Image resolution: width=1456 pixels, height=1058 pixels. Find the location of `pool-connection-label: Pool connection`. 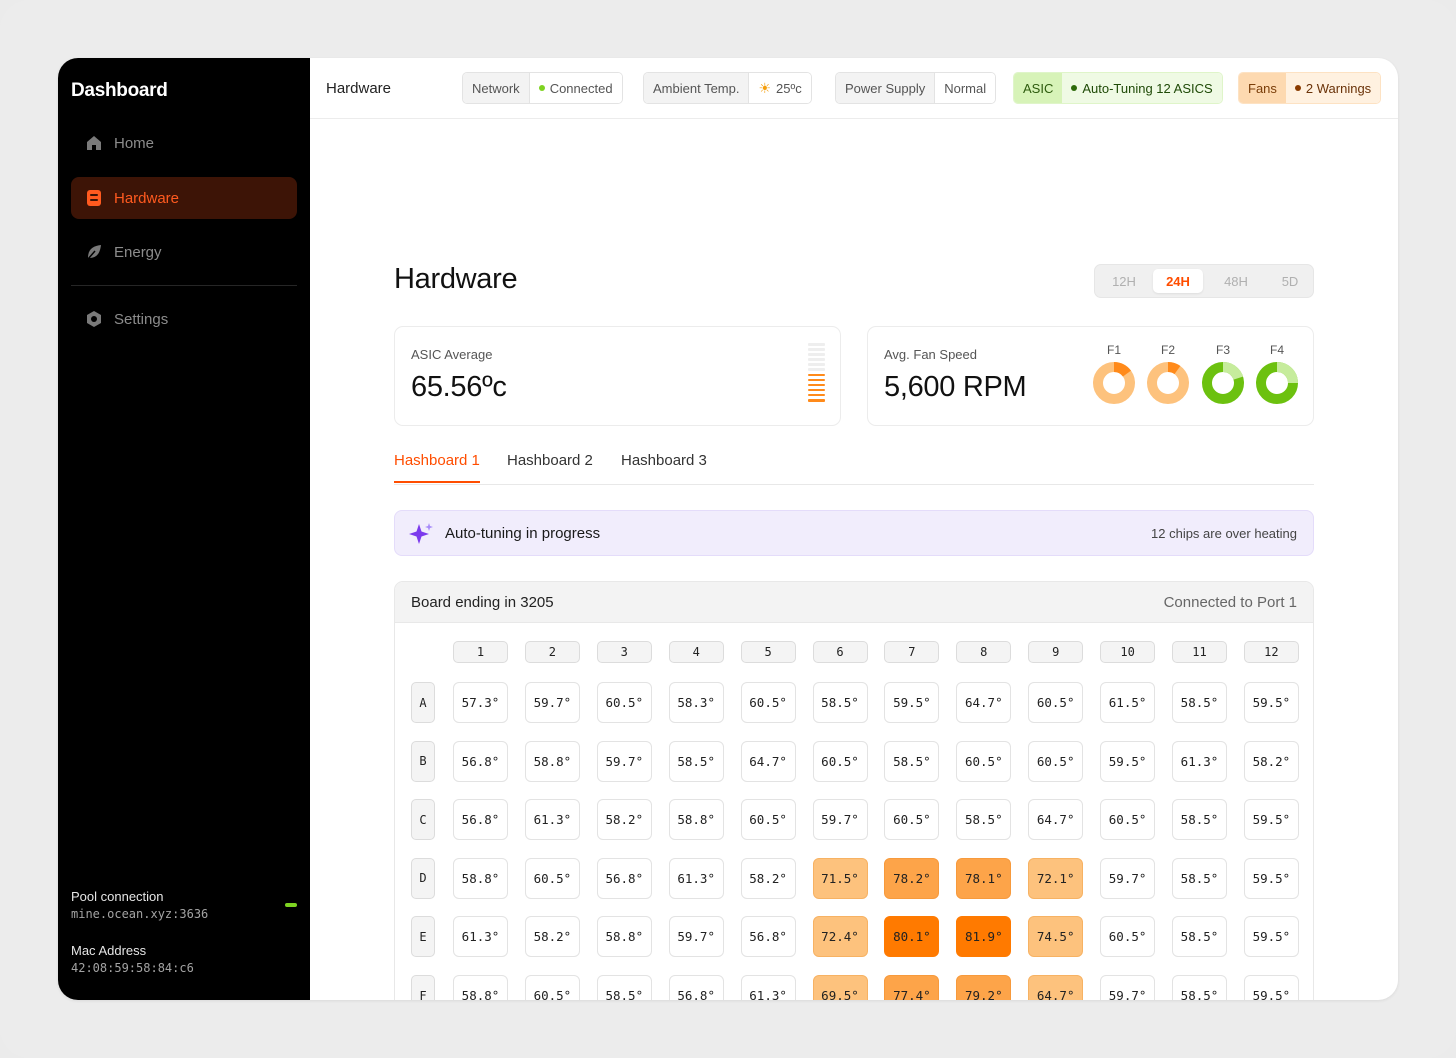

pool-connection-label: Pool connection is located at coordinates (117, 896).